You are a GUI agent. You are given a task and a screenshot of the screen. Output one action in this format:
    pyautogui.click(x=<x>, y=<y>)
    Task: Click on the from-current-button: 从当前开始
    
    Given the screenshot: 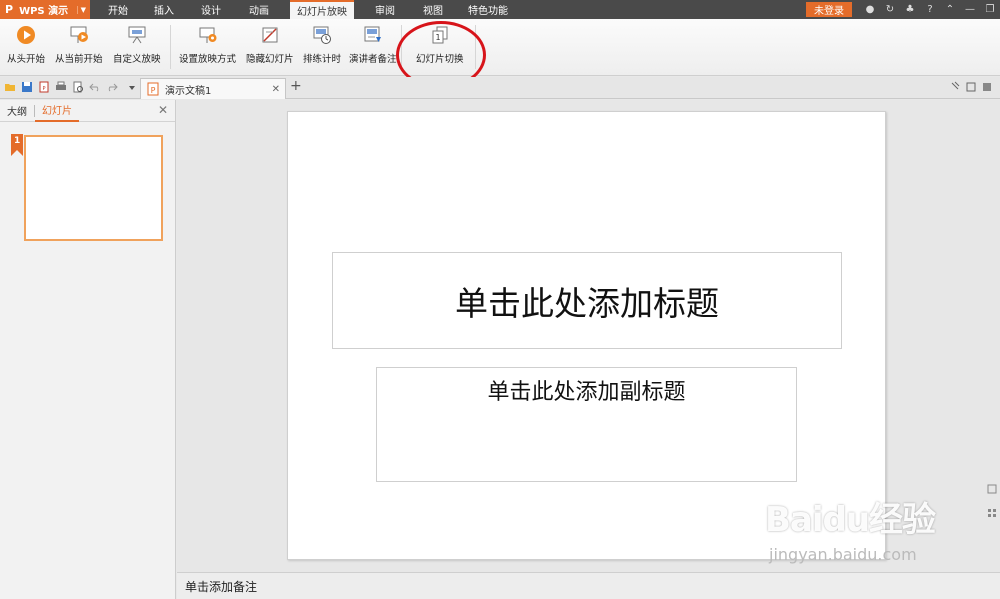 What is the action you would take?
    pyautogui.click(x=79, y=45)
    